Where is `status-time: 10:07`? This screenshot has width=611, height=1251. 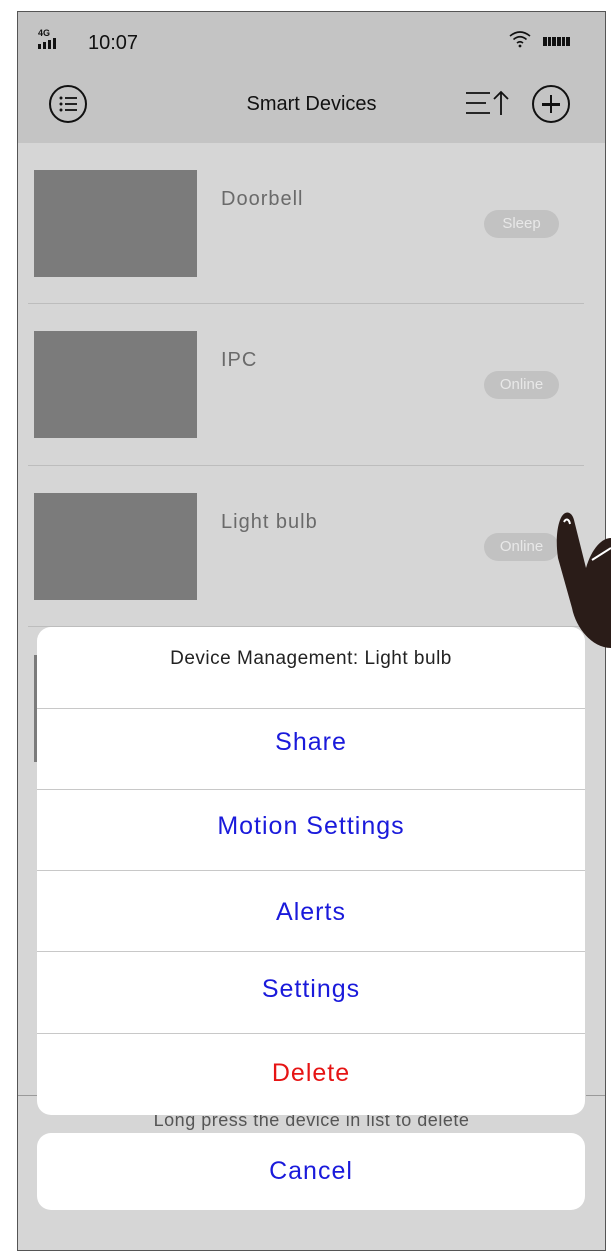 status-time: 10:07 is located at coordinates (113, 43).